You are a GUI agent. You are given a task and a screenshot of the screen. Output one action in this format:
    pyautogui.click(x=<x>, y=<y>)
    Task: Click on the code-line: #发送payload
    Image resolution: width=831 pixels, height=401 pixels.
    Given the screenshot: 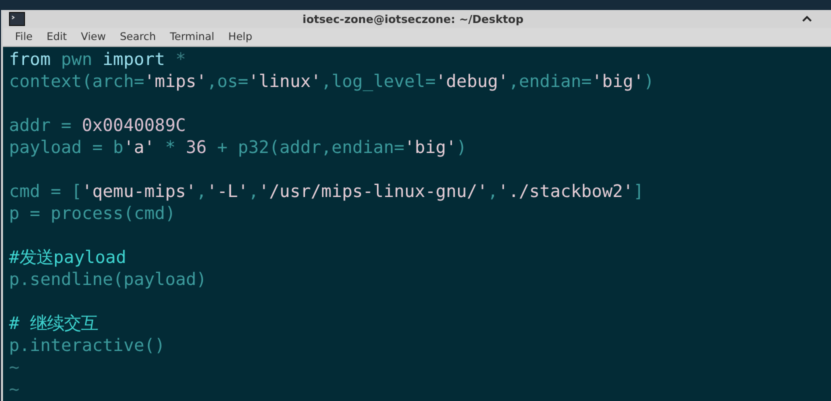 What is the action you would take?
    pyautogui.click(x=68, y=258)
    